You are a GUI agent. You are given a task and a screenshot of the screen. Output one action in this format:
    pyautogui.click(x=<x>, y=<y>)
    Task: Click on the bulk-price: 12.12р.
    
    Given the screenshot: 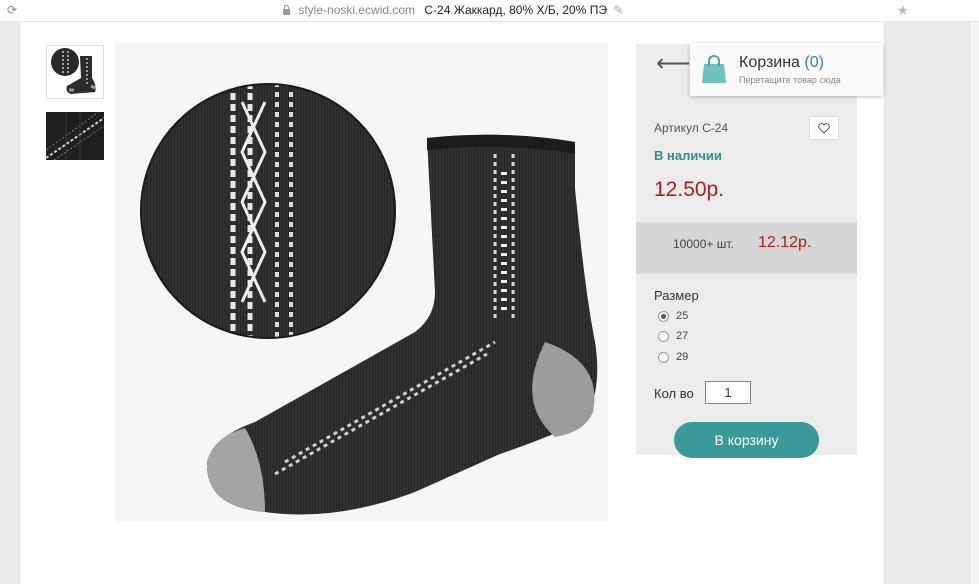 What is the action you would take?
    pyautogui.click(x=785, y=242)
    